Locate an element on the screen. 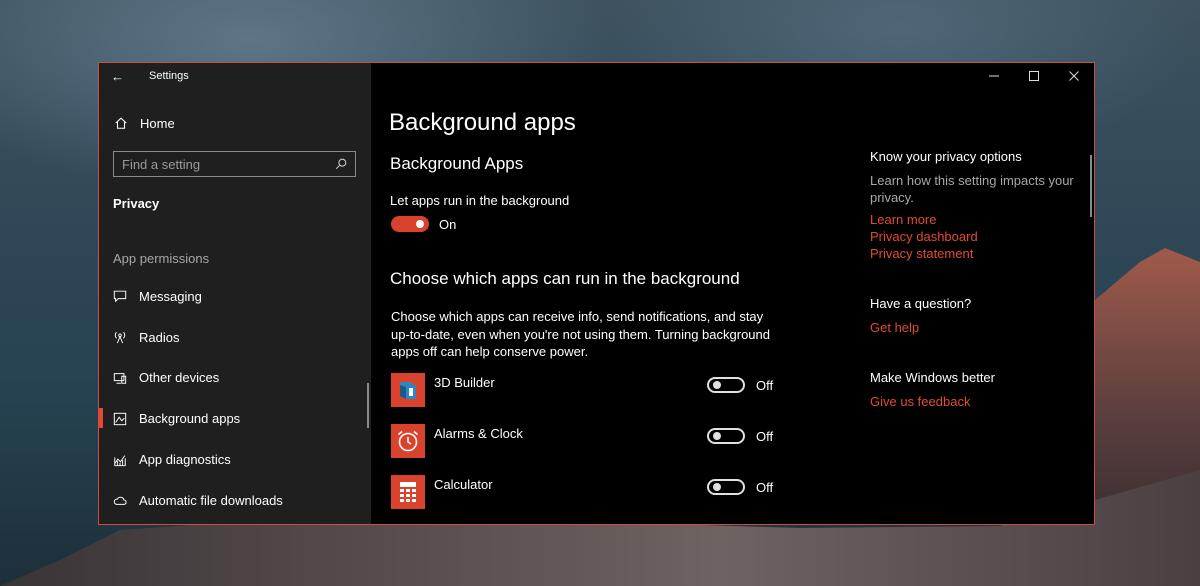  sidebar-item-label: Messaging is located at coordinates (170, 296).